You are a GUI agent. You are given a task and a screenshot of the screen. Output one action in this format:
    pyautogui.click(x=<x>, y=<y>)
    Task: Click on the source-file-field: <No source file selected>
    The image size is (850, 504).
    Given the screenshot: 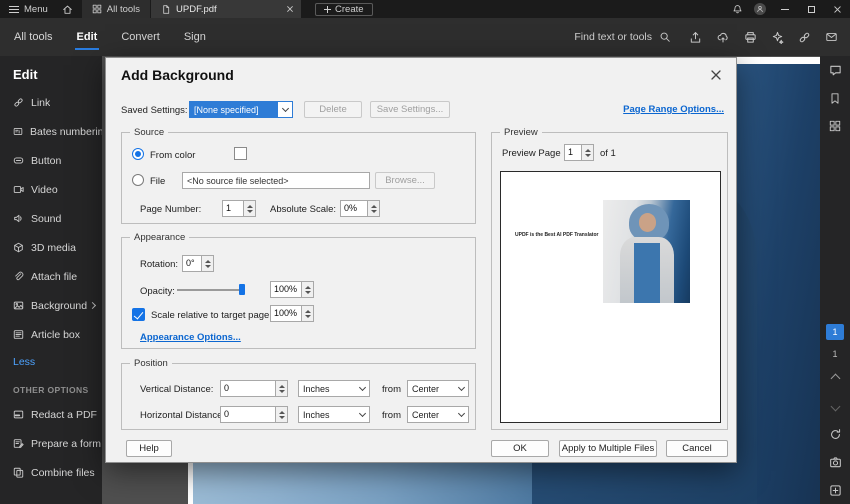 What is the action you would take?
    pyautogui.click(x=276, y=180)
    